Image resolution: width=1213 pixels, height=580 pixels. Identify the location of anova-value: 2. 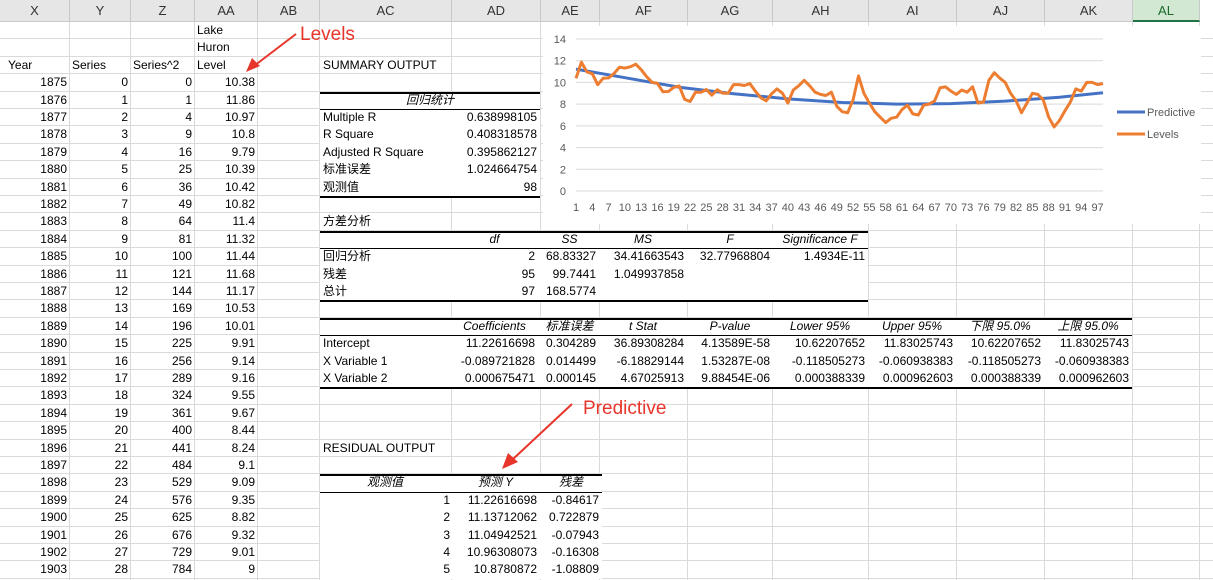
(493, 256).